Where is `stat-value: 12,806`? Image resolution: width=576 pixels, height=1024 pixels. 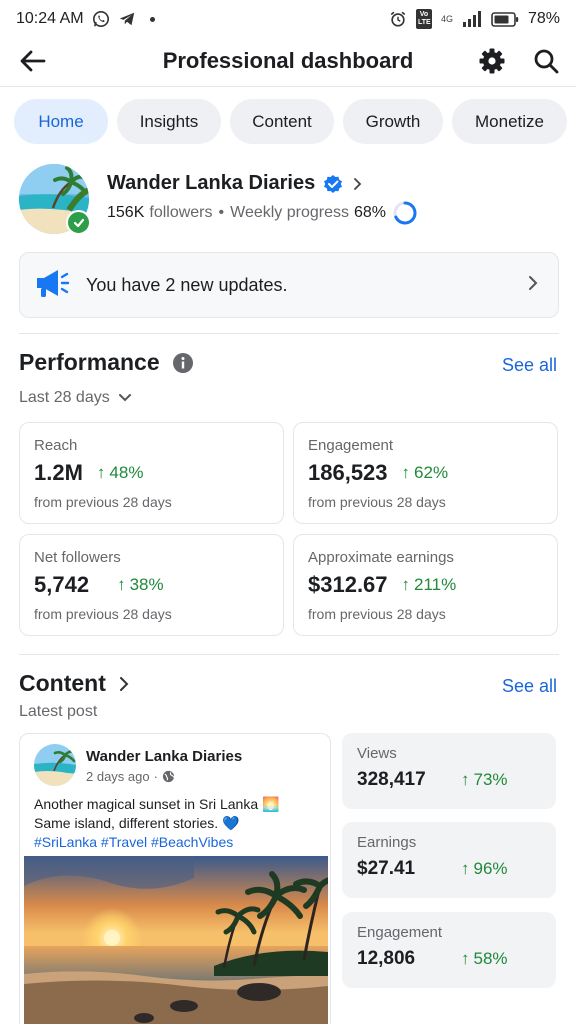 stat-value: 12,806 is located at coordinates (386, 958).